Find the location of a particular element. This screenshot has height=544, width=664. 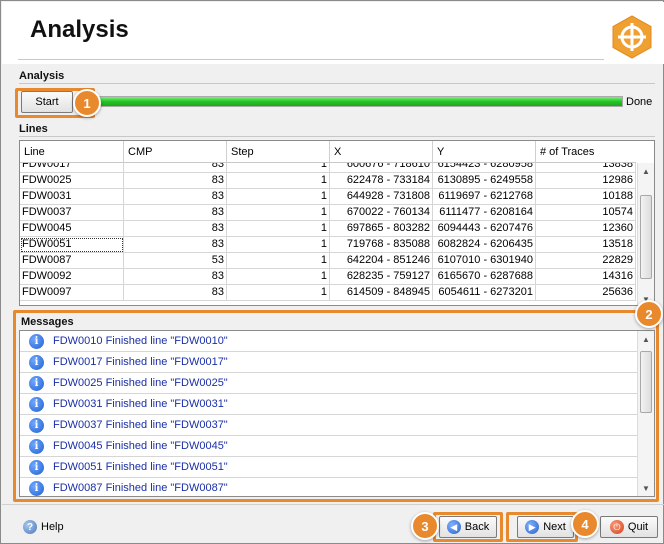

scroll-up-arrow-icon: ▲ is located at coordinates (646, 171).